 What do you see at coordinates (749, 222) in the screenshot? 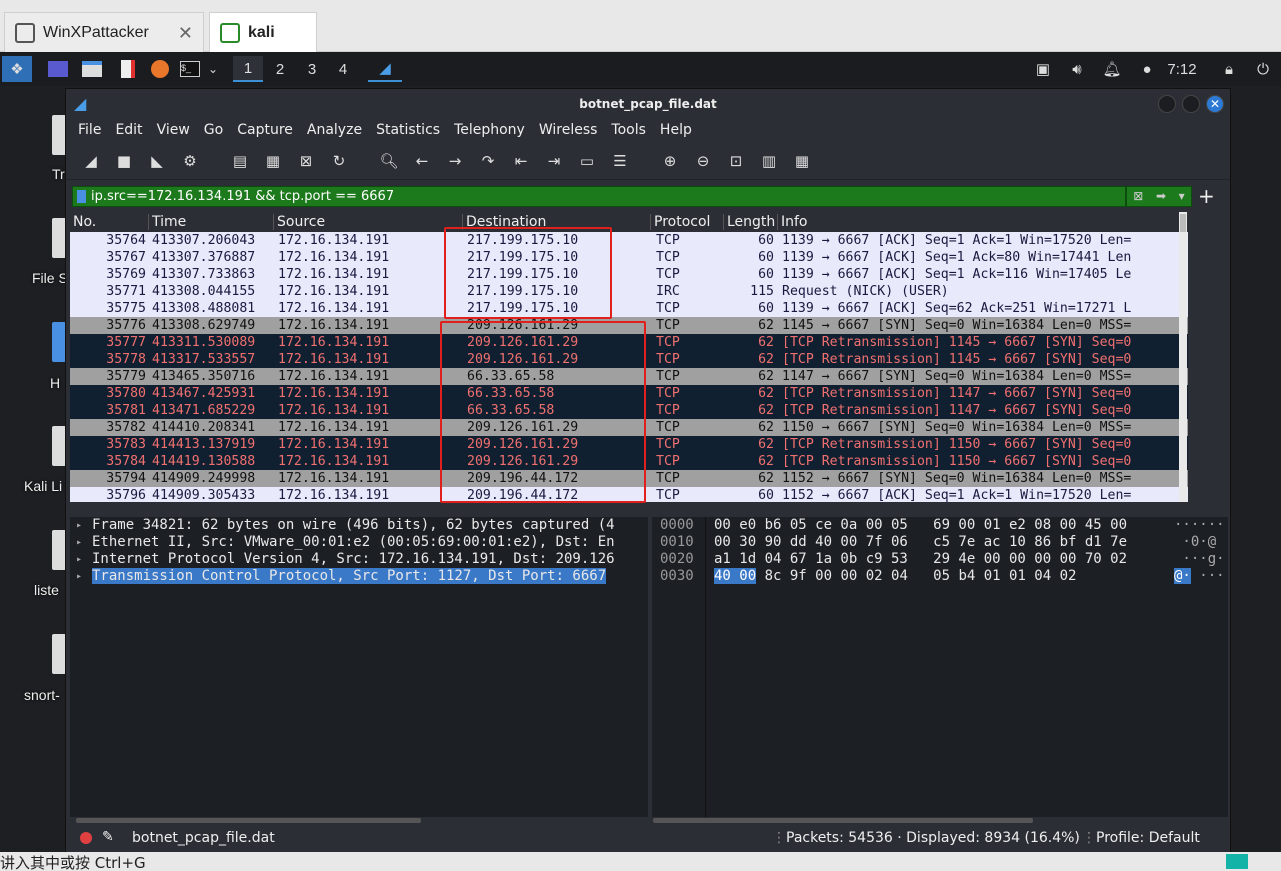
I see `column-length: Length` at bounding box center [749, 222].